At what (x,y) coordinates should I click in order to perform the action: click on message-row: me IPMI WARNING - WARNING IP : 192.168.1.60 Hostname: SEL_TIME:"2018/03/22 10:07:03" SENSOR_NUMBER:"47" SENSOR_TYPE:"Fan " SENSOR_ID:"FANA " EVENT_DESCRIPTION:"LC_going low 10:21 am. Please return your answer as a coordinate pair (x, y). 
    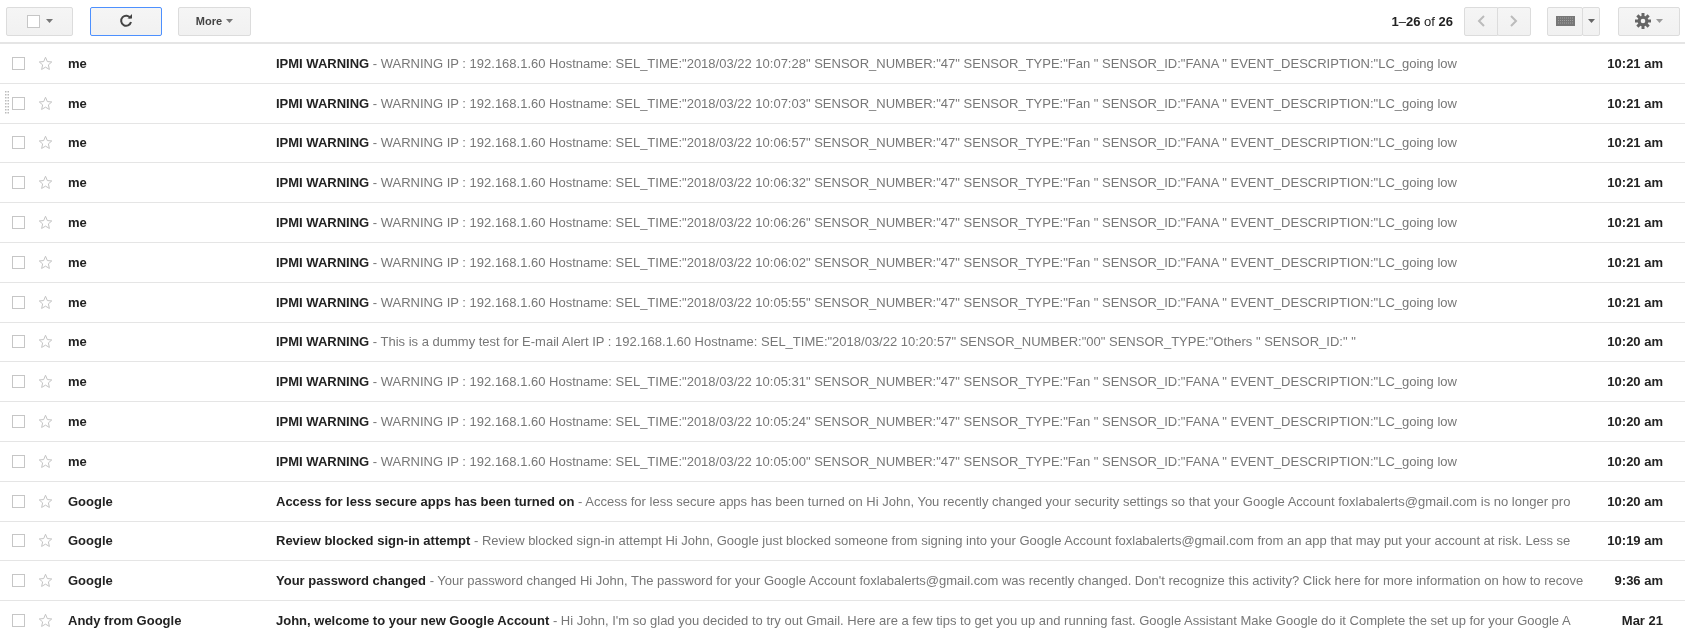
    Looking at the image, I should click on (842, 103).